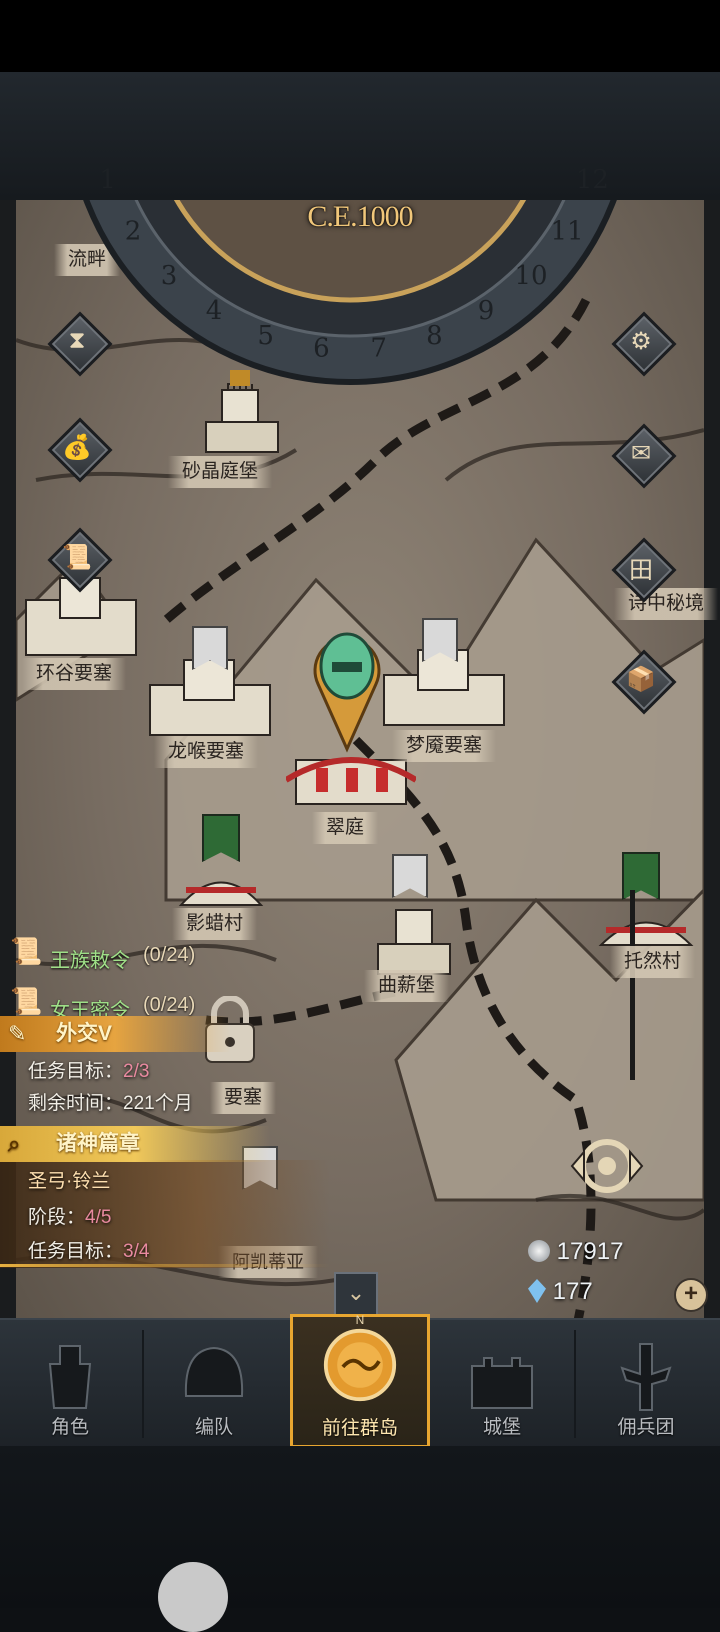  I want to click on location-label: 环谷要塞, so click(74, 674).